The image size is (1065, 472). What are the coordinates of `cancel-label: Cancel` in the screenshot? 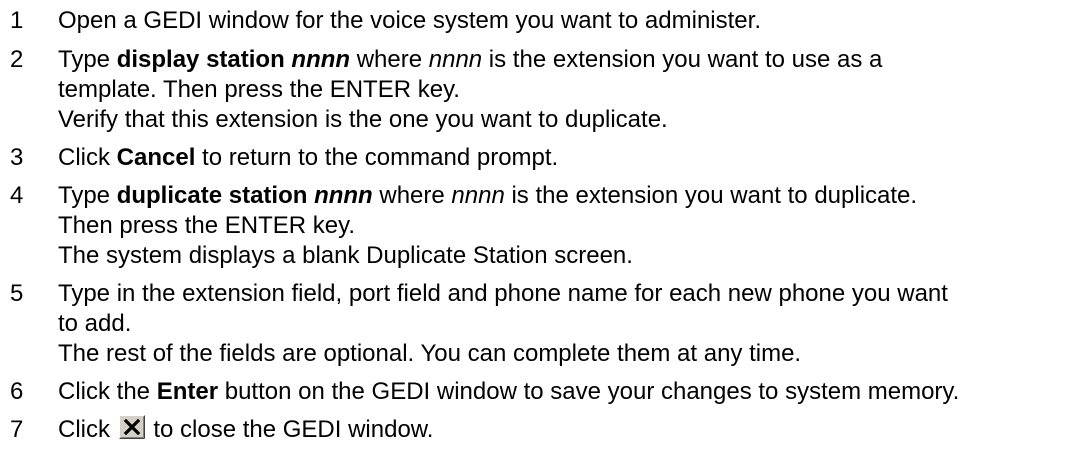 It's located at (156, 157).